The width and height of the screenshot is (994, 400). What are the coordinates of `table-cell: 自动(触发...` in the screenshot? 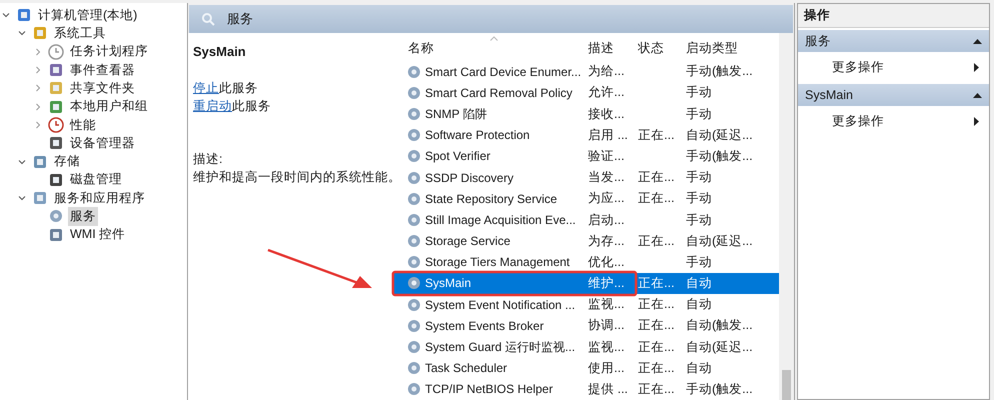 It's located at (719, 325).